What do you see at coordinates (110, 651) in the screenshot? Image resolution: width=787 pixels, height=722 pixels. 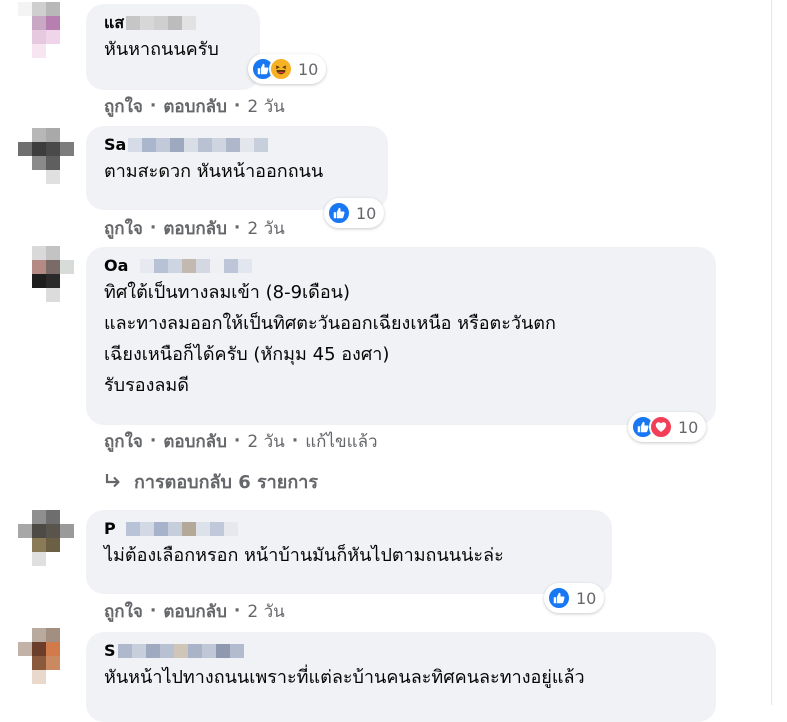 I see `commenter-name: S` at bounding box center [110, 651].